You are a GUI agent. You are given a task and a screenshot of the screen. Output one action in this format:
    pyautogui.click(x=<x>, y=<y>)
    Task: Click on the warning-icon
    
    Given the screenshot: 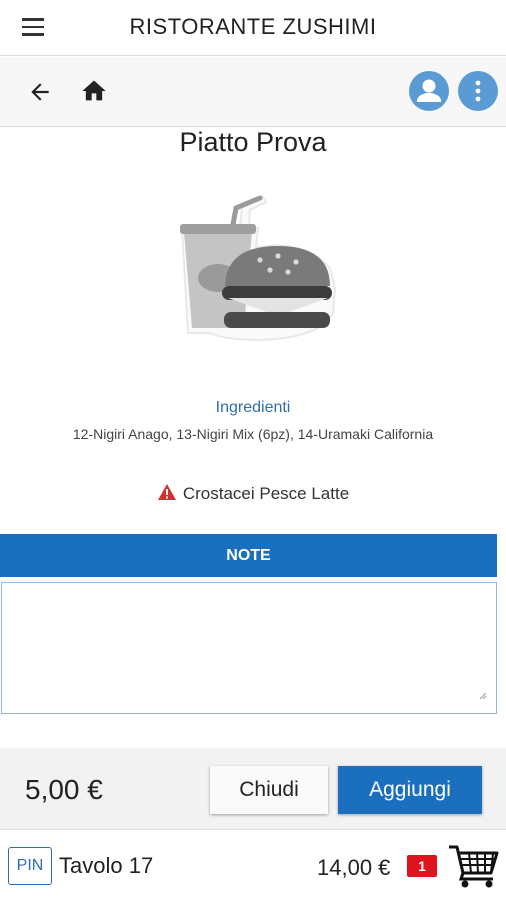 What is the action you would take?
    pyautogui.click(x=166, y=492)
    